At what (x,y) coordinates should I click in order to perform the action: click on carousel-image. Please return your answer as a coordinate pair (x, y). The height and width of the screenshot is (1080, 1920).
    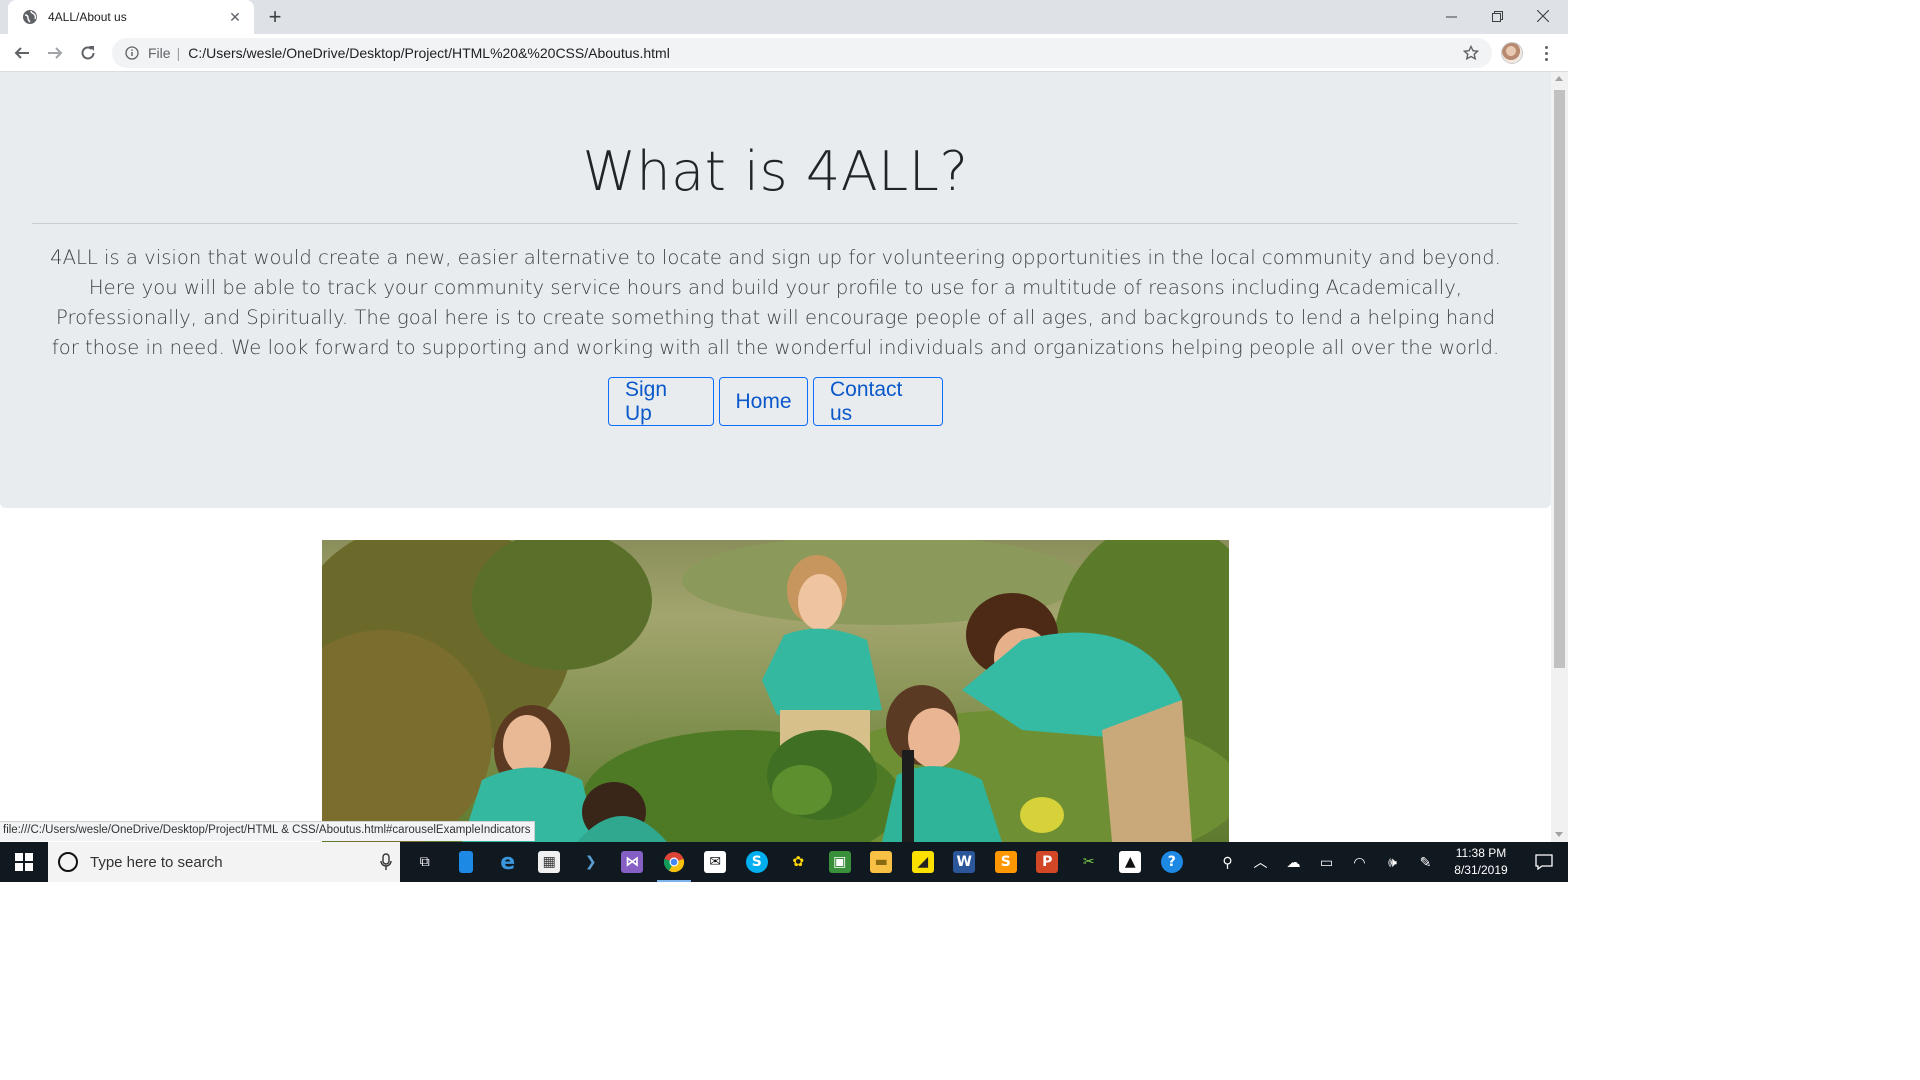
    Looking at the image, I should click on (775, 691).